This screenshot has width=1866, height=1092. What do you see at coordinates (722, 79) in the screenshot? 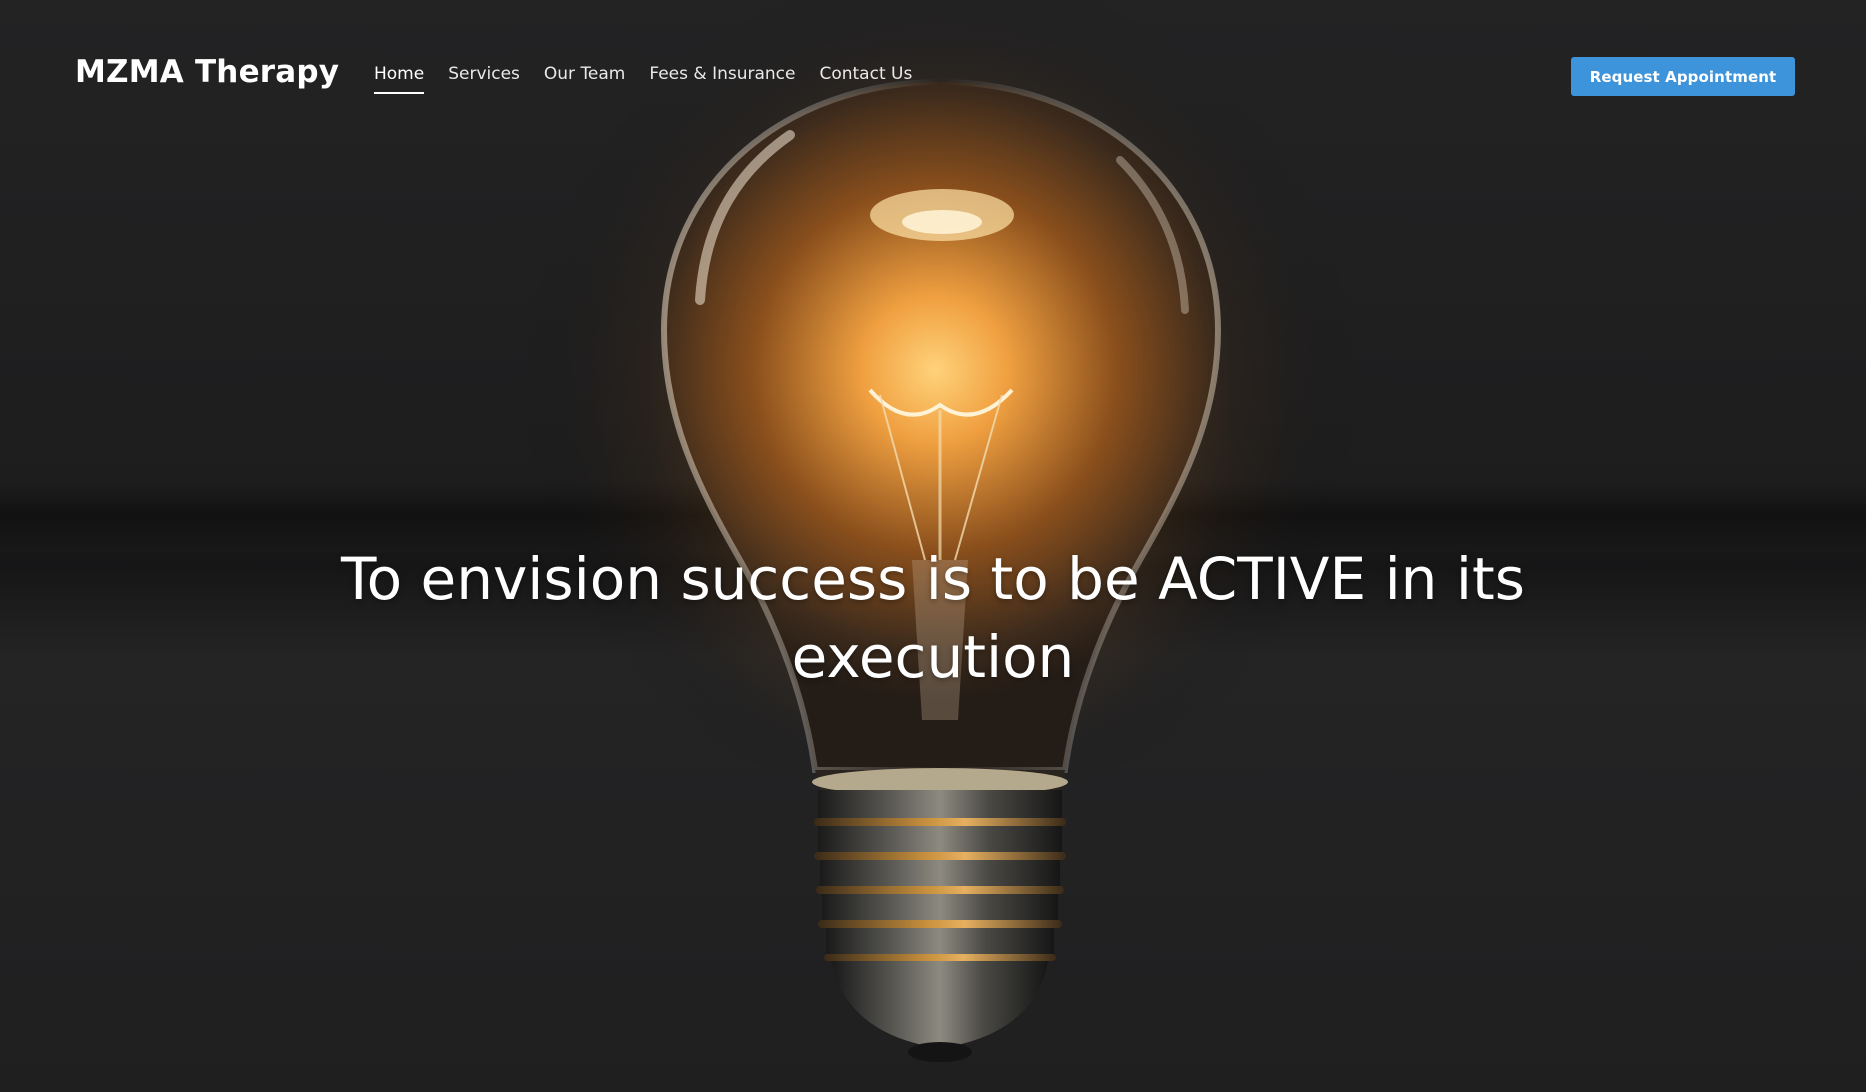
I see `nav-item-fees-insurance: Fees & Insurance` at bounding box center [722, 79].